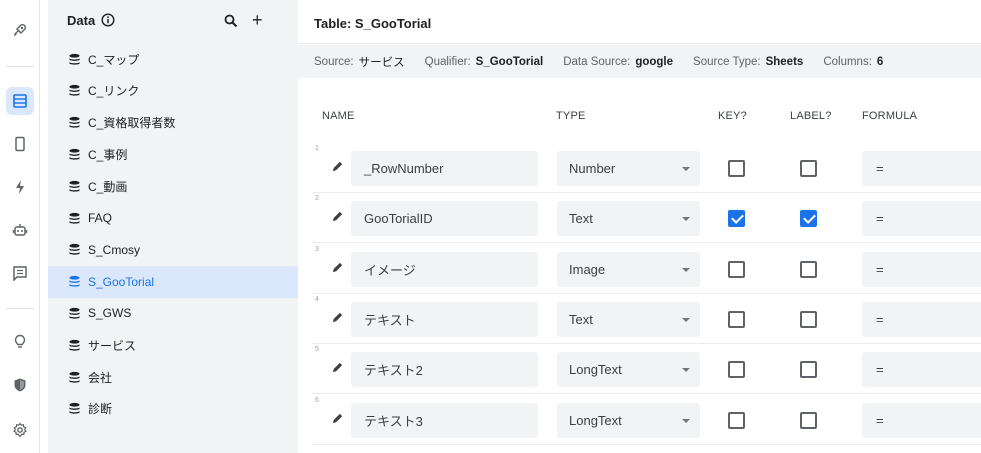 This screenshot has height=453, width=981. What do you see at coordinates (444, 370) in the screenshot?
I see `column-name-field: テキスト2` at bounding box center [444, 370].